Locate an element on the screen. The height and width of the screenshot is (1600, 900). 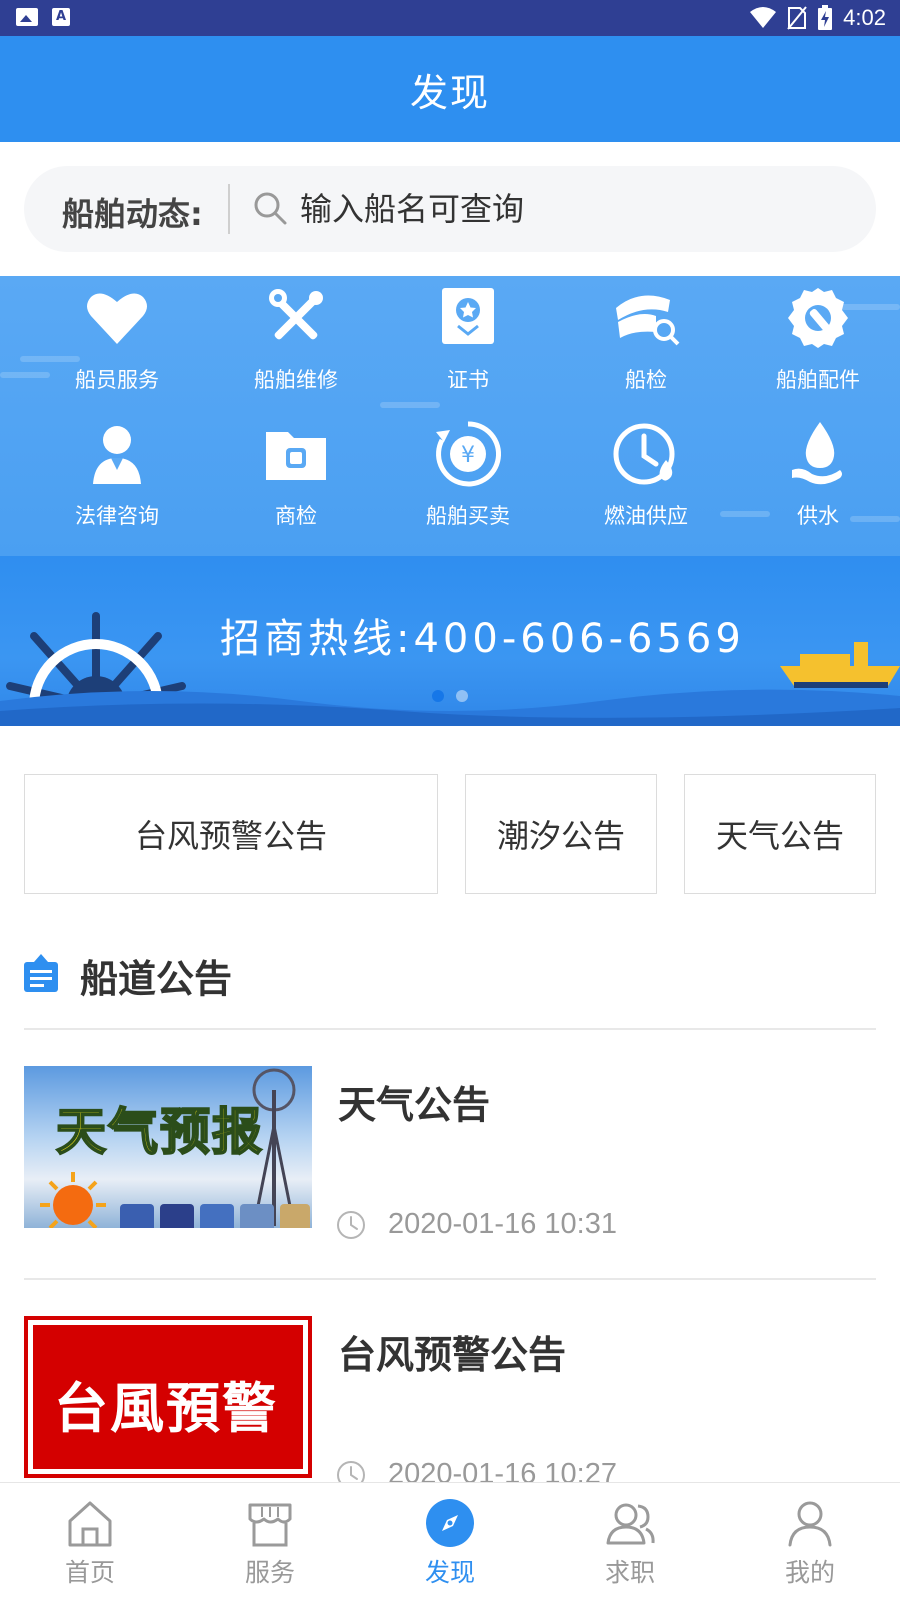
users-icon is located at coordinates (630, 1524).